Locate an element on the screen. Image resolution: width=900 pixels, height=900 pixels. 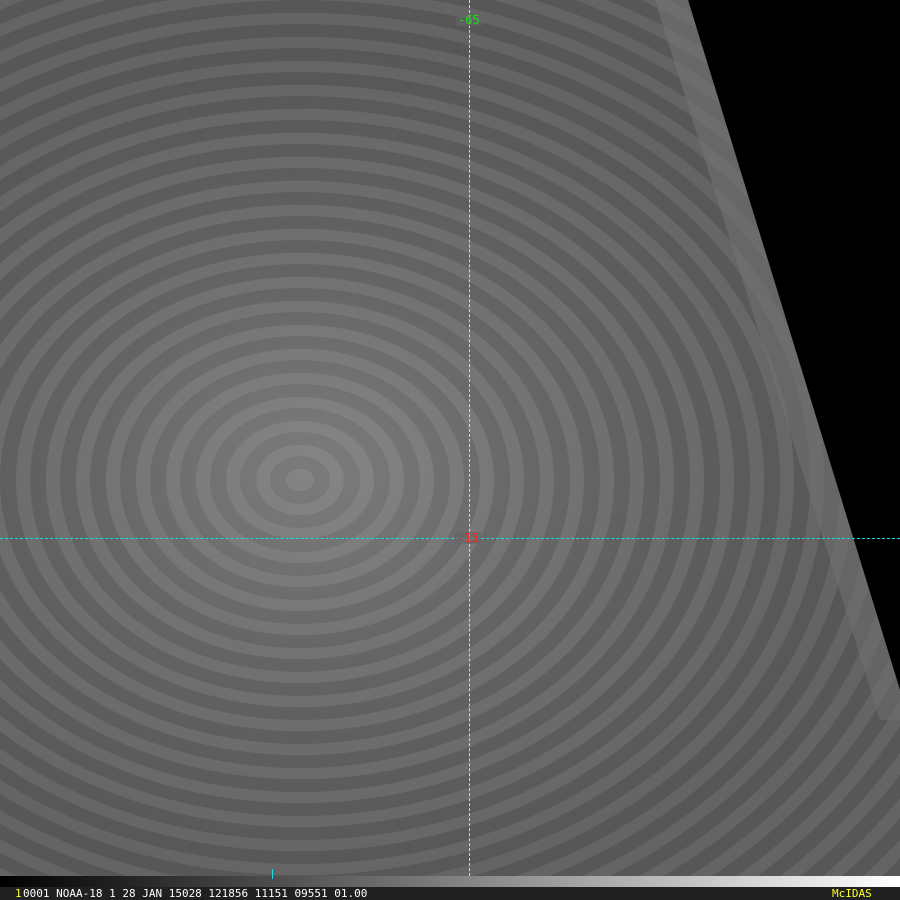
grayscale-colorbar is located at coordinates (450, 878).